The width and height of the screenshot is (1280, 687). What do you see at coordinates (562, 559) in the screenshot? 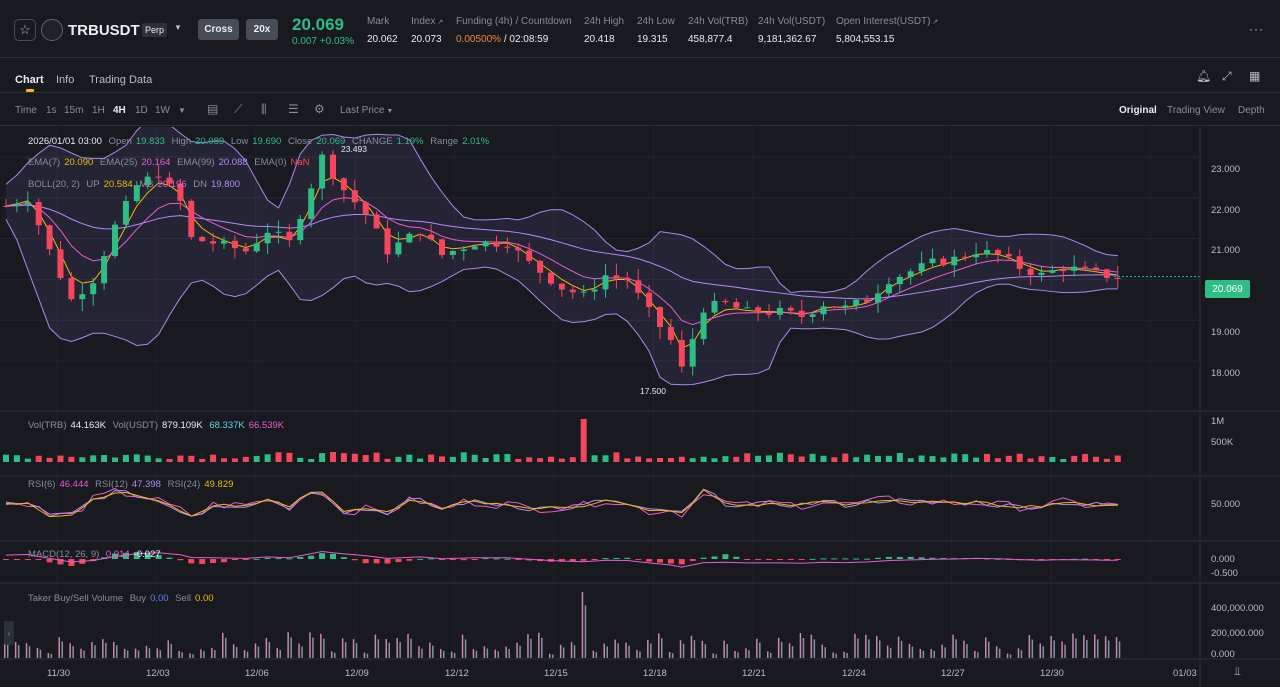
I see `macd-histogram` at bounding box center [562, 559].